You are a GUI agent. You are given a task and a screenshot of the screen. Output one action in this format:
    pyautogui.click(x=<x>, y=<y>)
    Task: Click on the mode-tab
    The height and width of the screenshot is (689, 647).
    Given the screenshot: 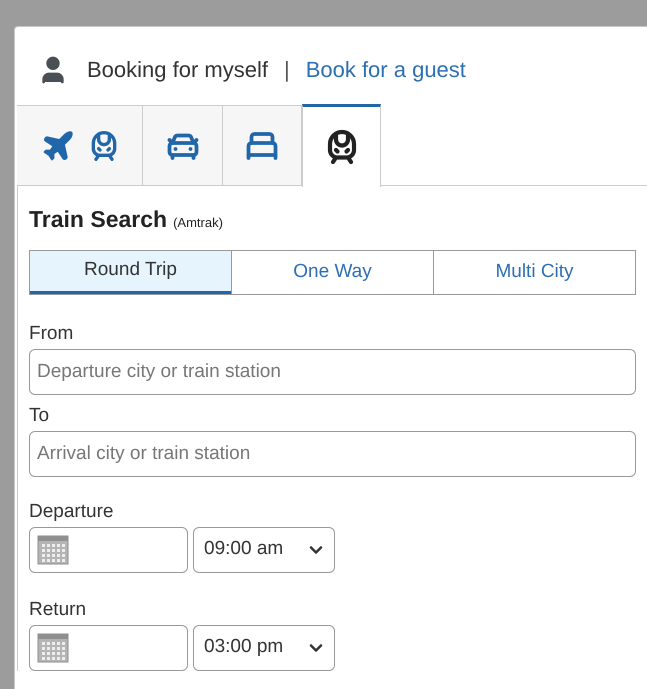 What is the action you would take?
    pyautogui.click(x=341, y=145)
    